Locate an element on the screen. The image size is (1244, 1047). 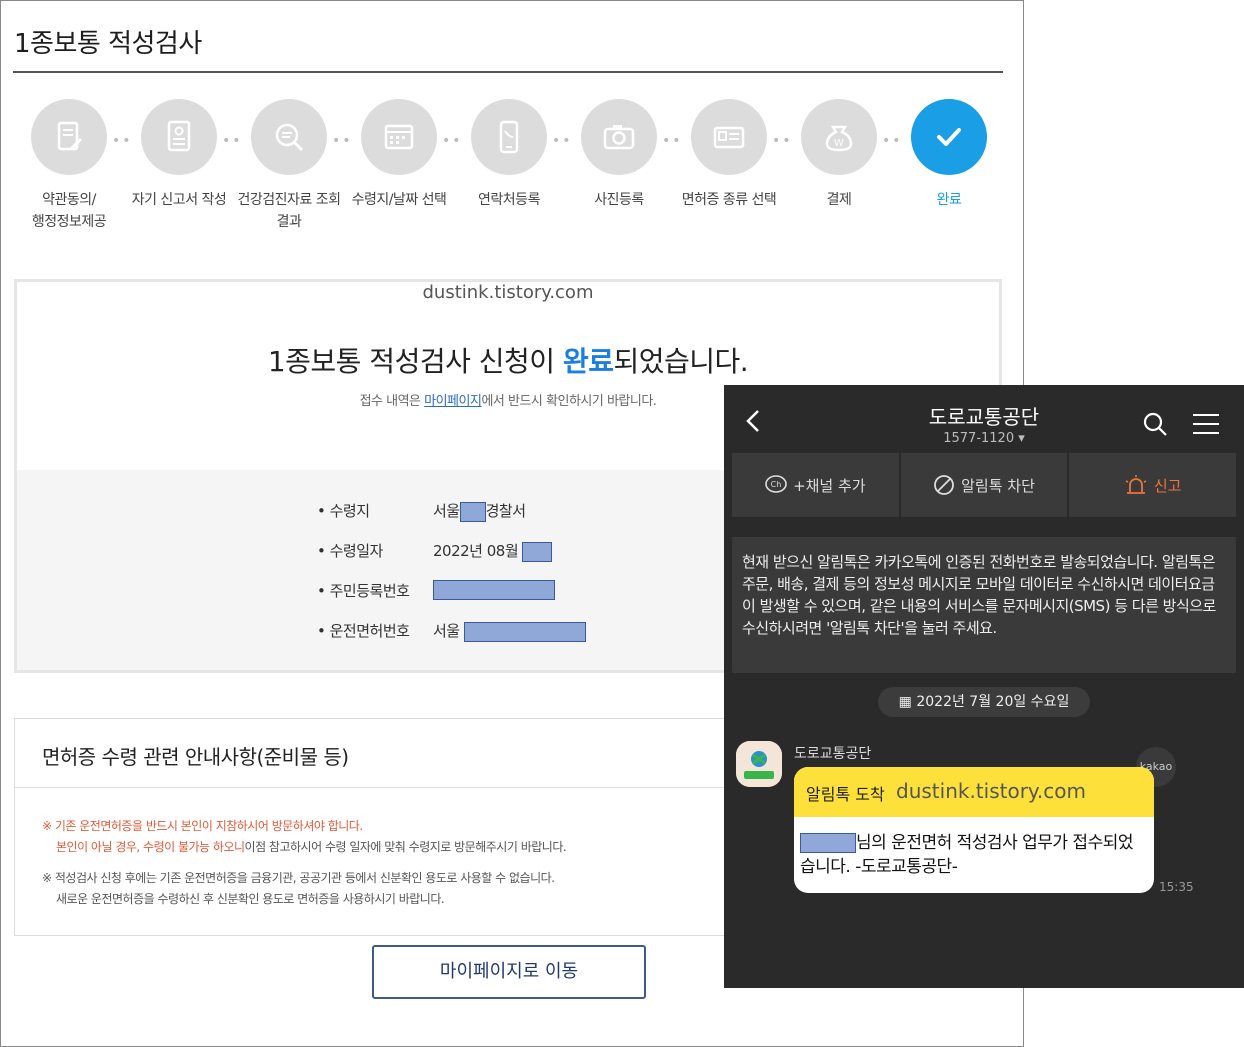
search-icon is located at coordinates (1155, 424).